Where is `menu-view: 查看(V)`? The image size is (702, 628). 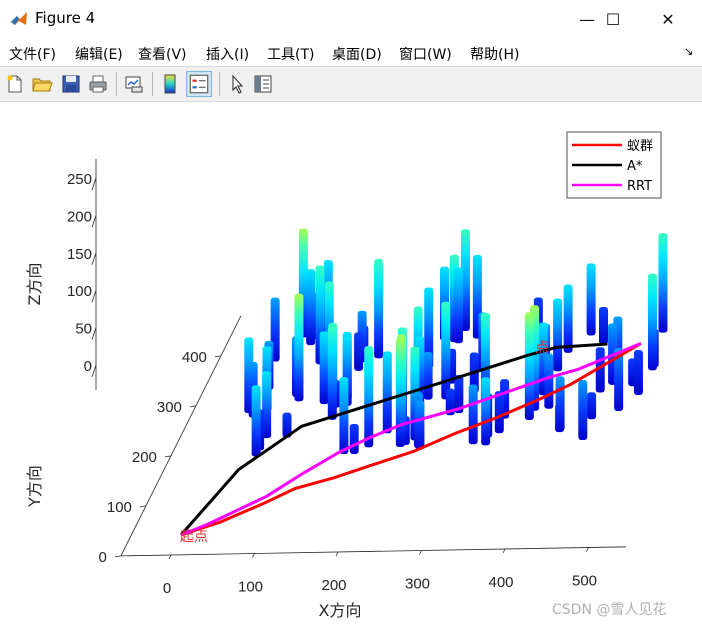 menu-view: 查看(V) is located at coordinates (162, 54).